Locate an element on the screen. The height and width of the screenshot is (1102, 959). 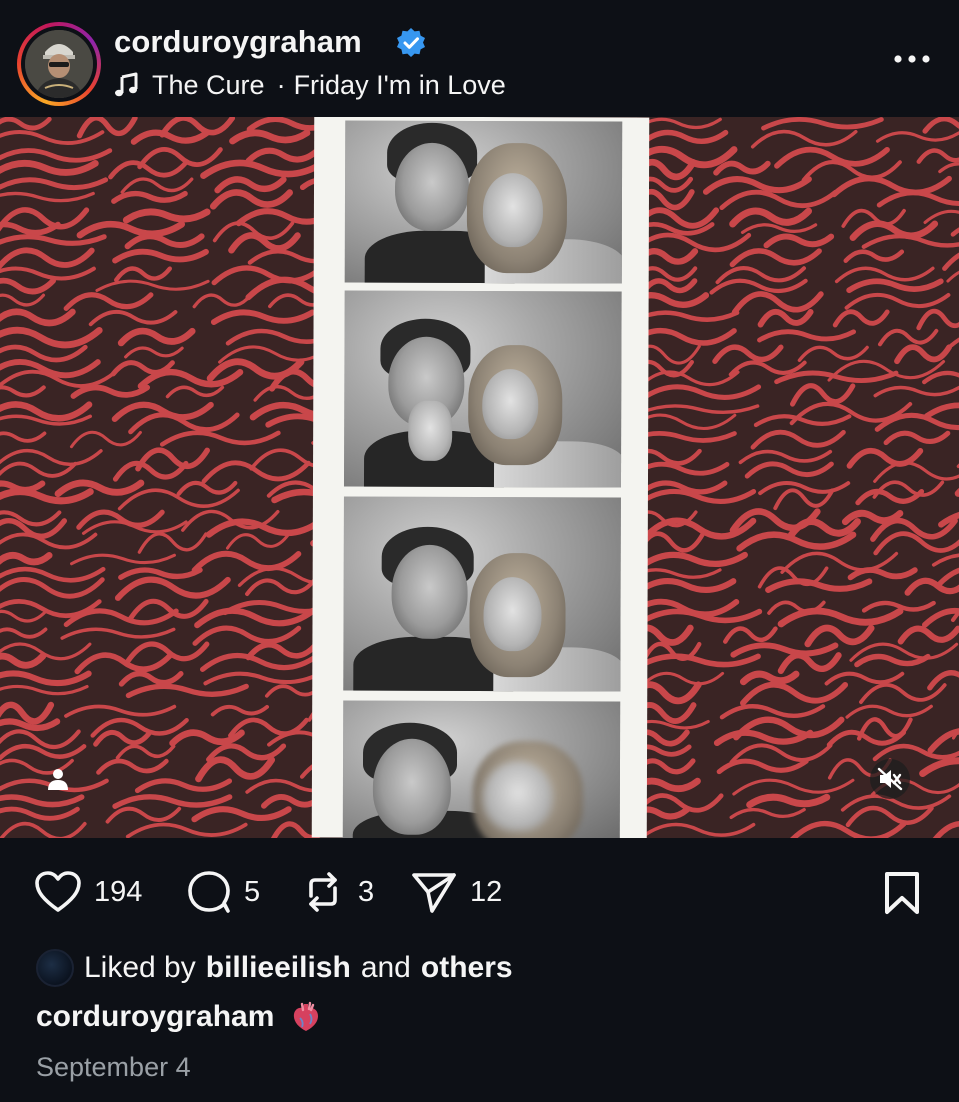
music-info: The Cure · Friday I'm in Love is located at coordinates (310, 85).